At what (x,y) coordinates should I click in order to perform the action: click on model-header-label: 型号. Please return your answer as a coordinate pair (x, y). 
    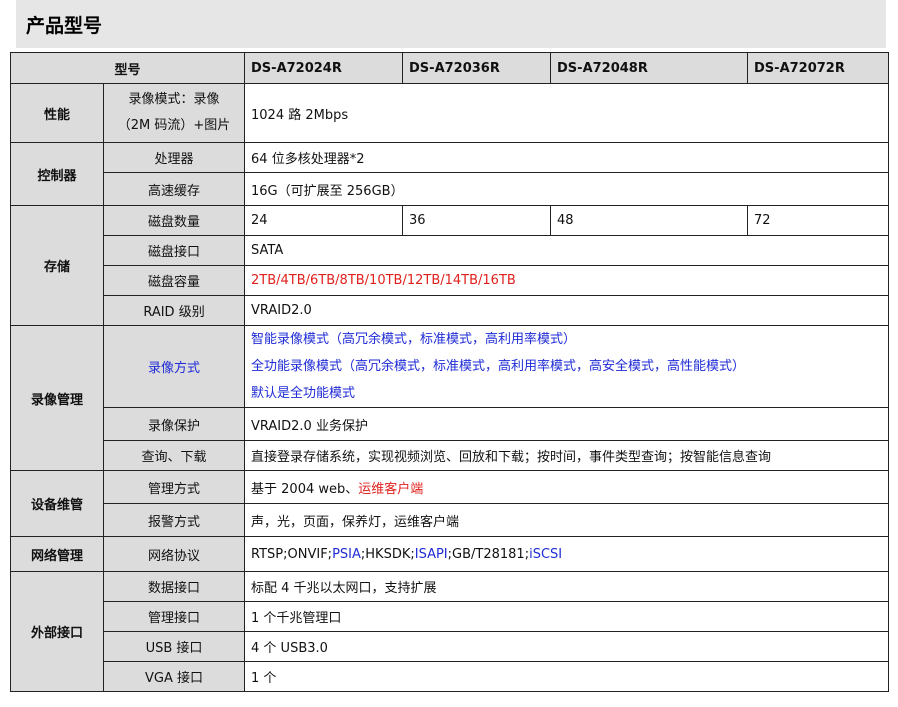
    Looking at the image, I should click on (127, 68).